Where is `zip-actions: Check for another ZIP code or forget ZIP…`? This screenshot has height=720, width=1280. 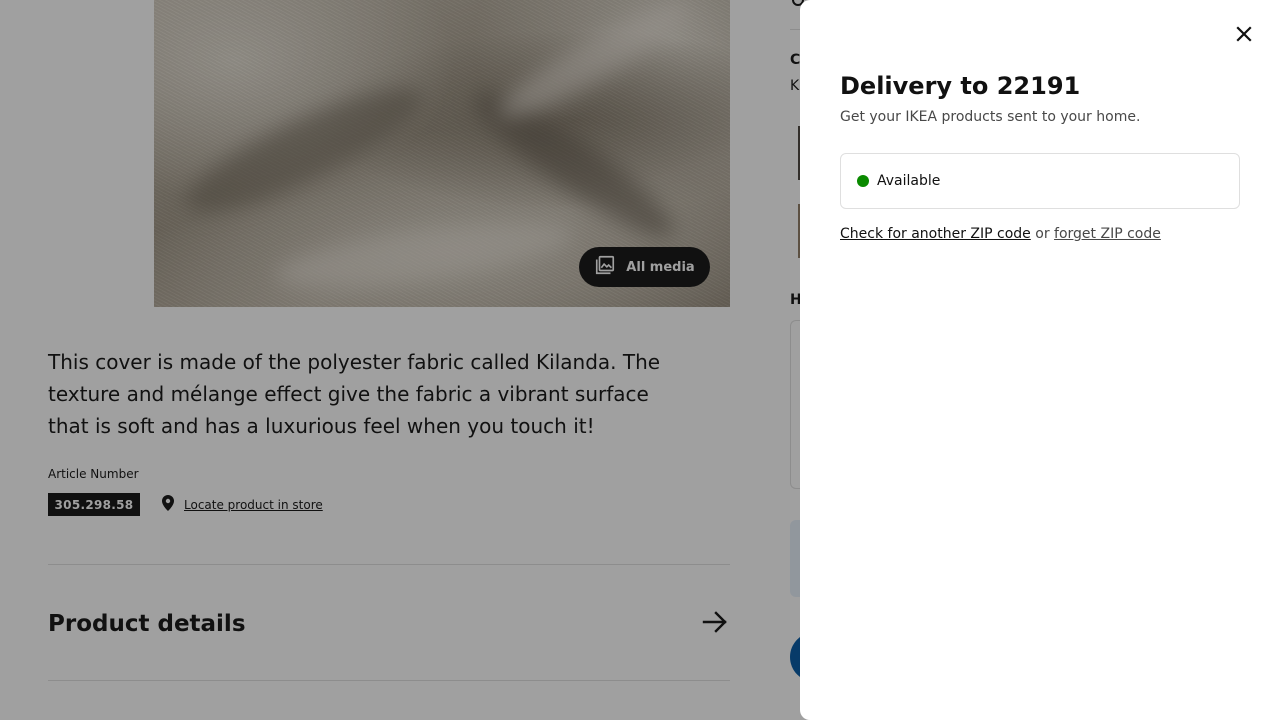 zip-actions: Check for another ZIP code or forget ZIP… is located at coordinates (1000, 234).